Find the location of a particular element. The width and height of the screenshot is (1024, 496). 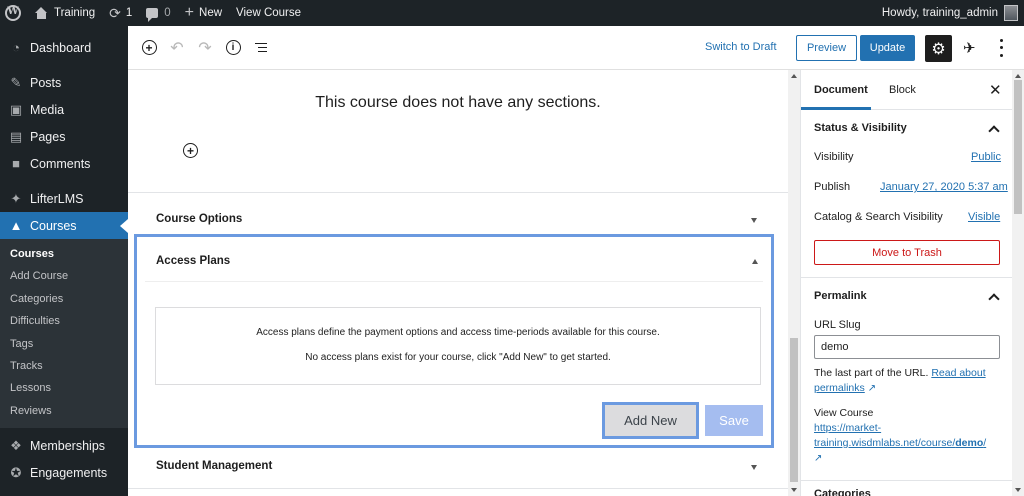

panel-divider is located at coordinates (906, 480).